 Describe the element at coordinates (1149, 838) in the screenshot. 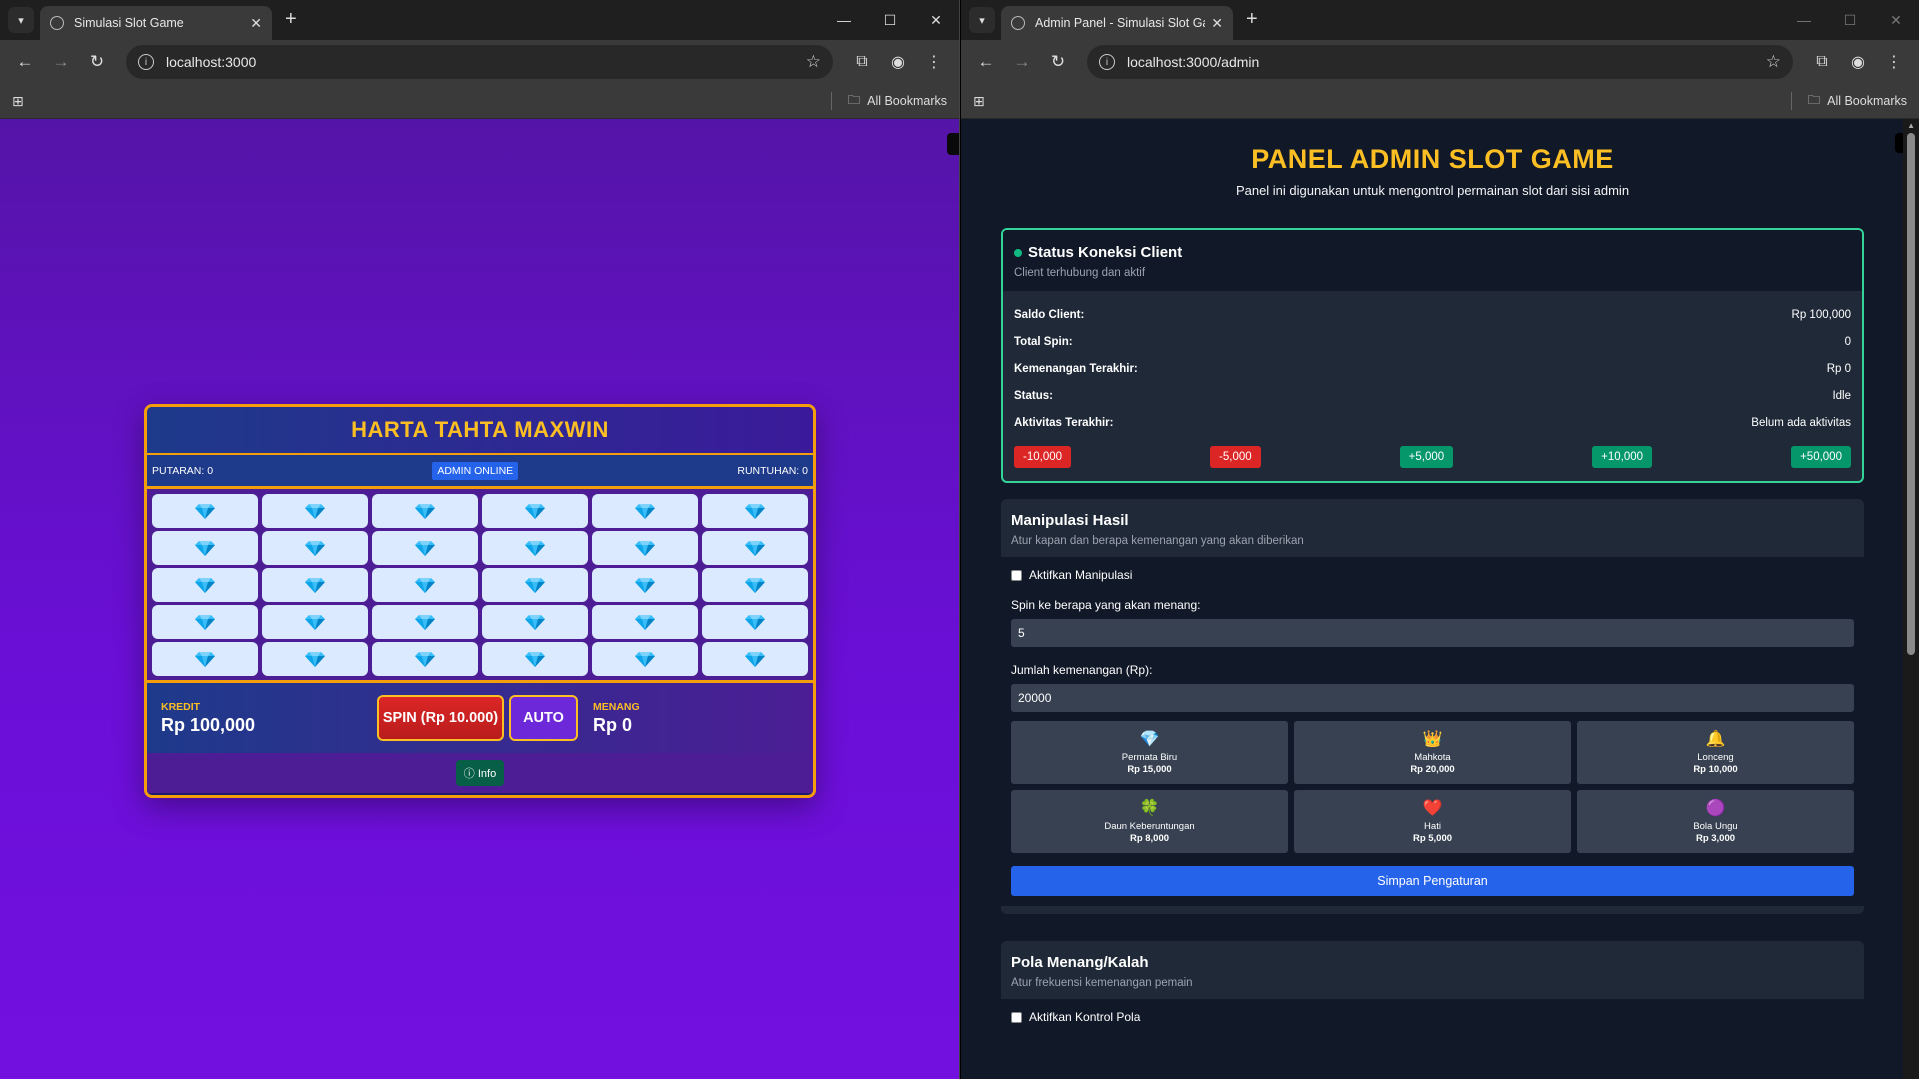

I see `symbol-value: Rp 8,000` at that location.